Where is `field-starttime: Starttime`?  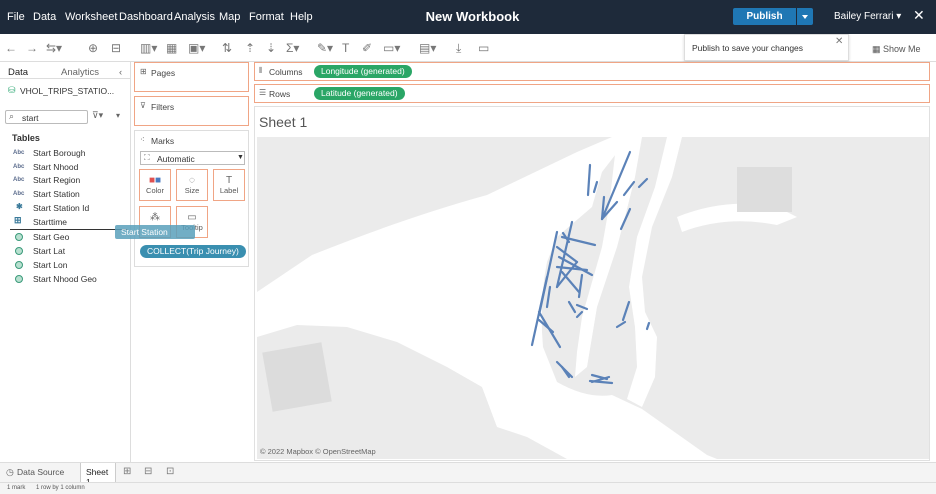 field-starttime: Starttime is located at coordinates (50, 222).